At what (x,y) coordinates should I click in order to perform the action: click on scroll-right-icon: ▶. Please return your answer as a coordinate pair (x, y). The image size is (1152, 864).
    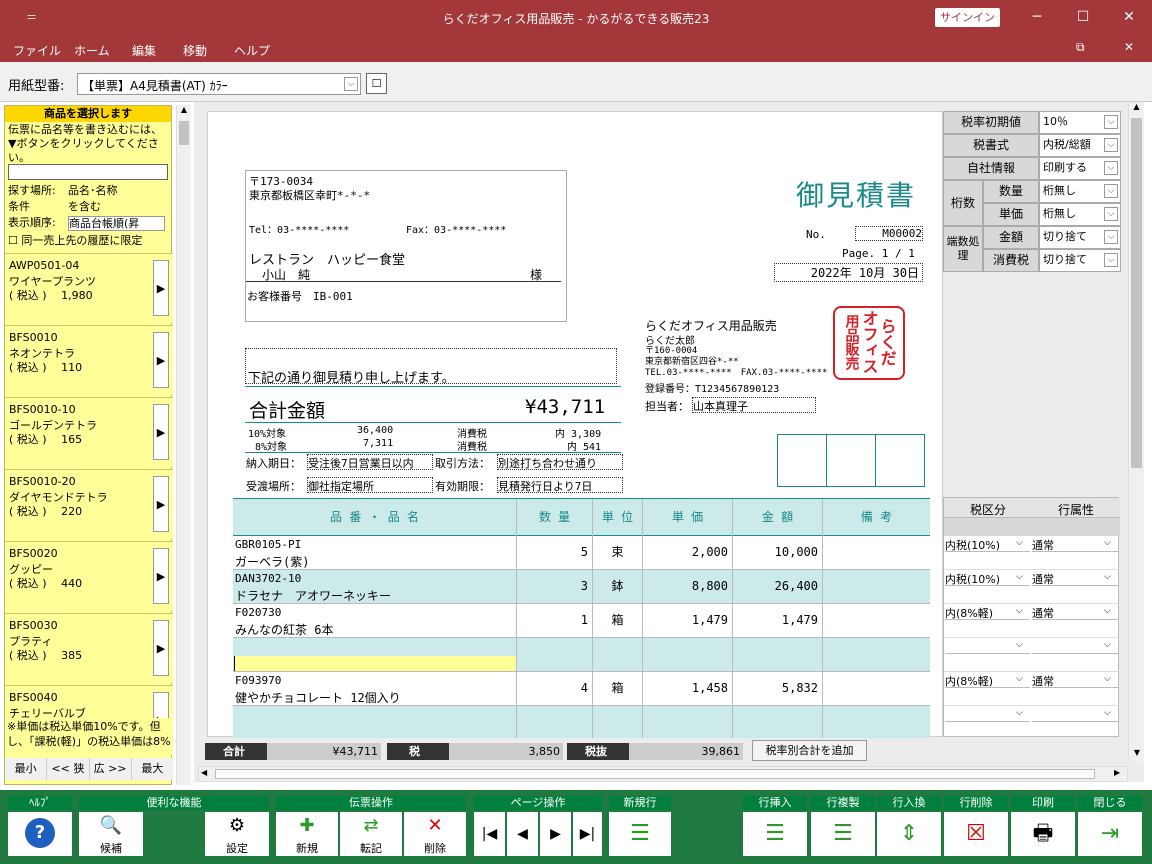
    Looking at the image, I should click on (1117, 772).